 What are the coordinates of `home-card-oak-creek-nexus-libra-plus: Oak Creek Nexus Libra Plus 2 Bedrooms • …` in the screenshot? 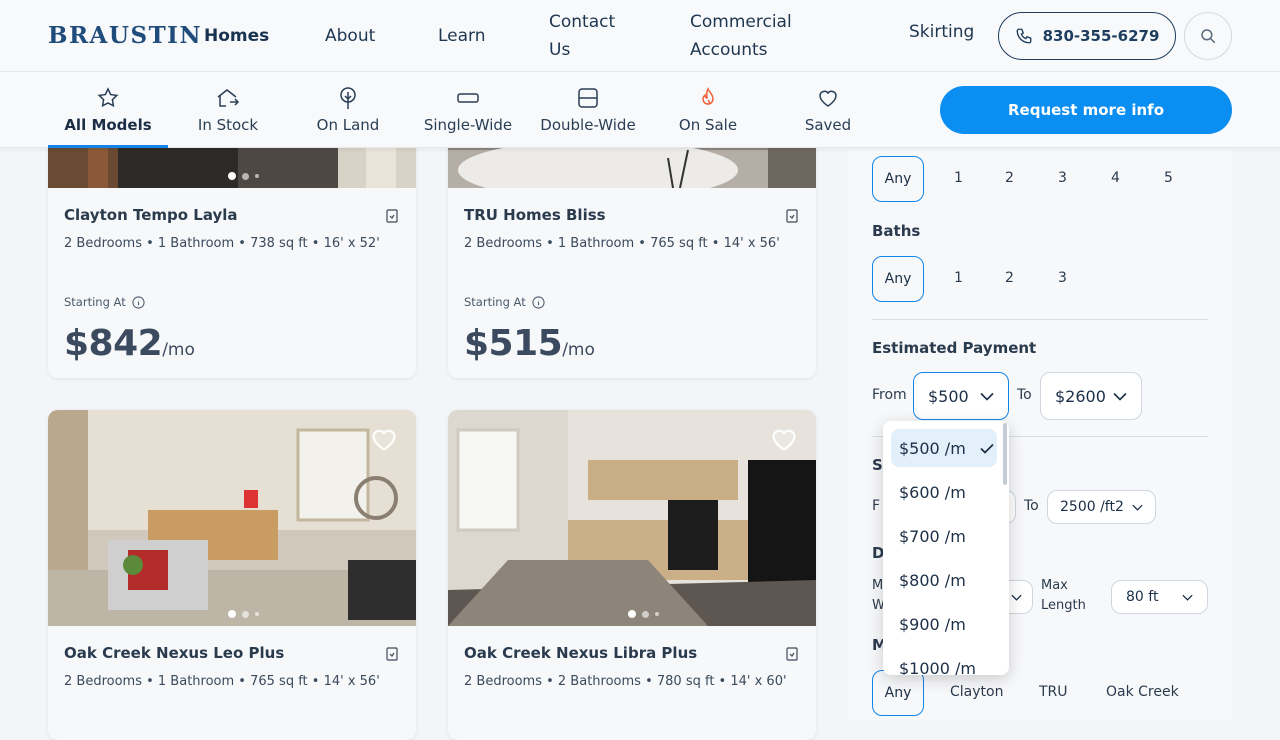 It's located at (632, 575).